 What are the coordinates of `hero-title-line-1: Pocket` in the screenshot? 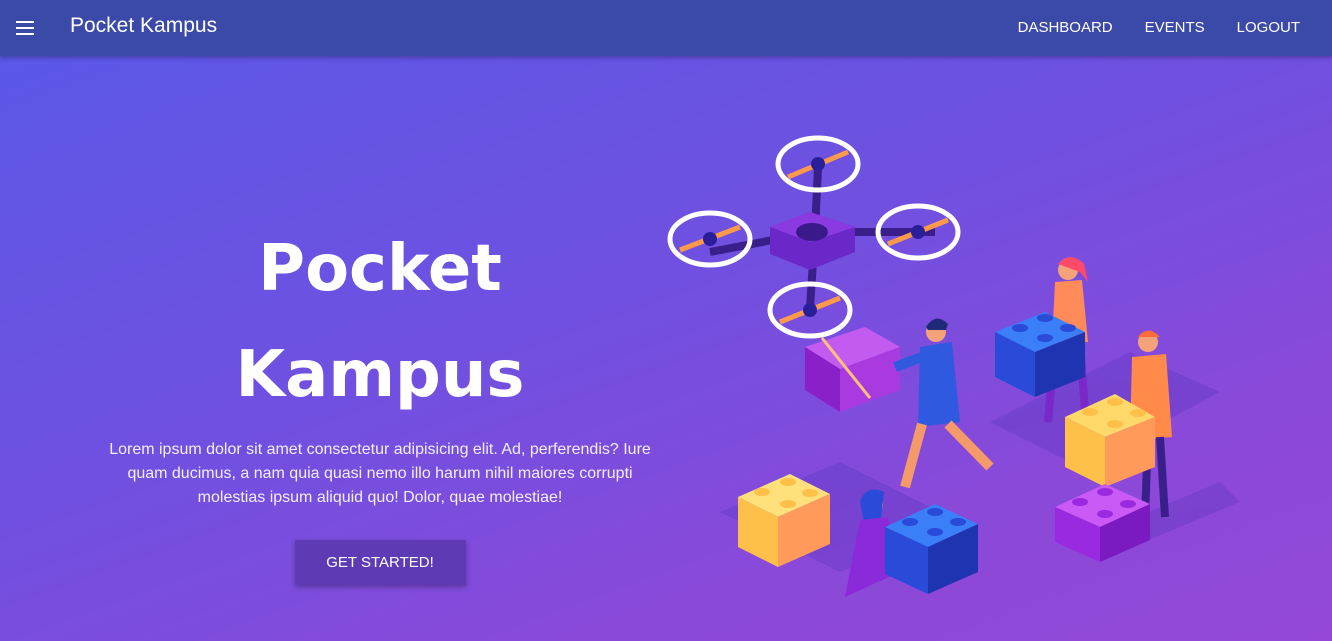 It's located at (380, 269).